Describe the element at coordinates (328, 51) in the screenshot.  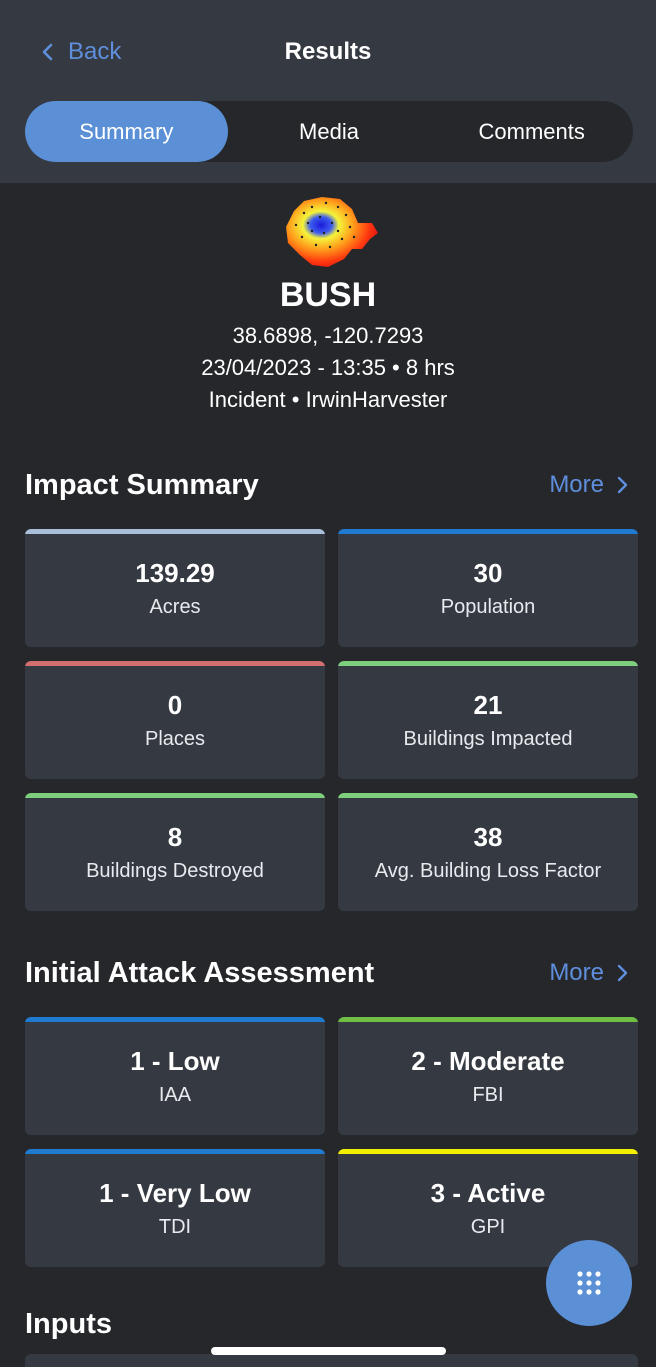
I see `page-title: Results` at that location.